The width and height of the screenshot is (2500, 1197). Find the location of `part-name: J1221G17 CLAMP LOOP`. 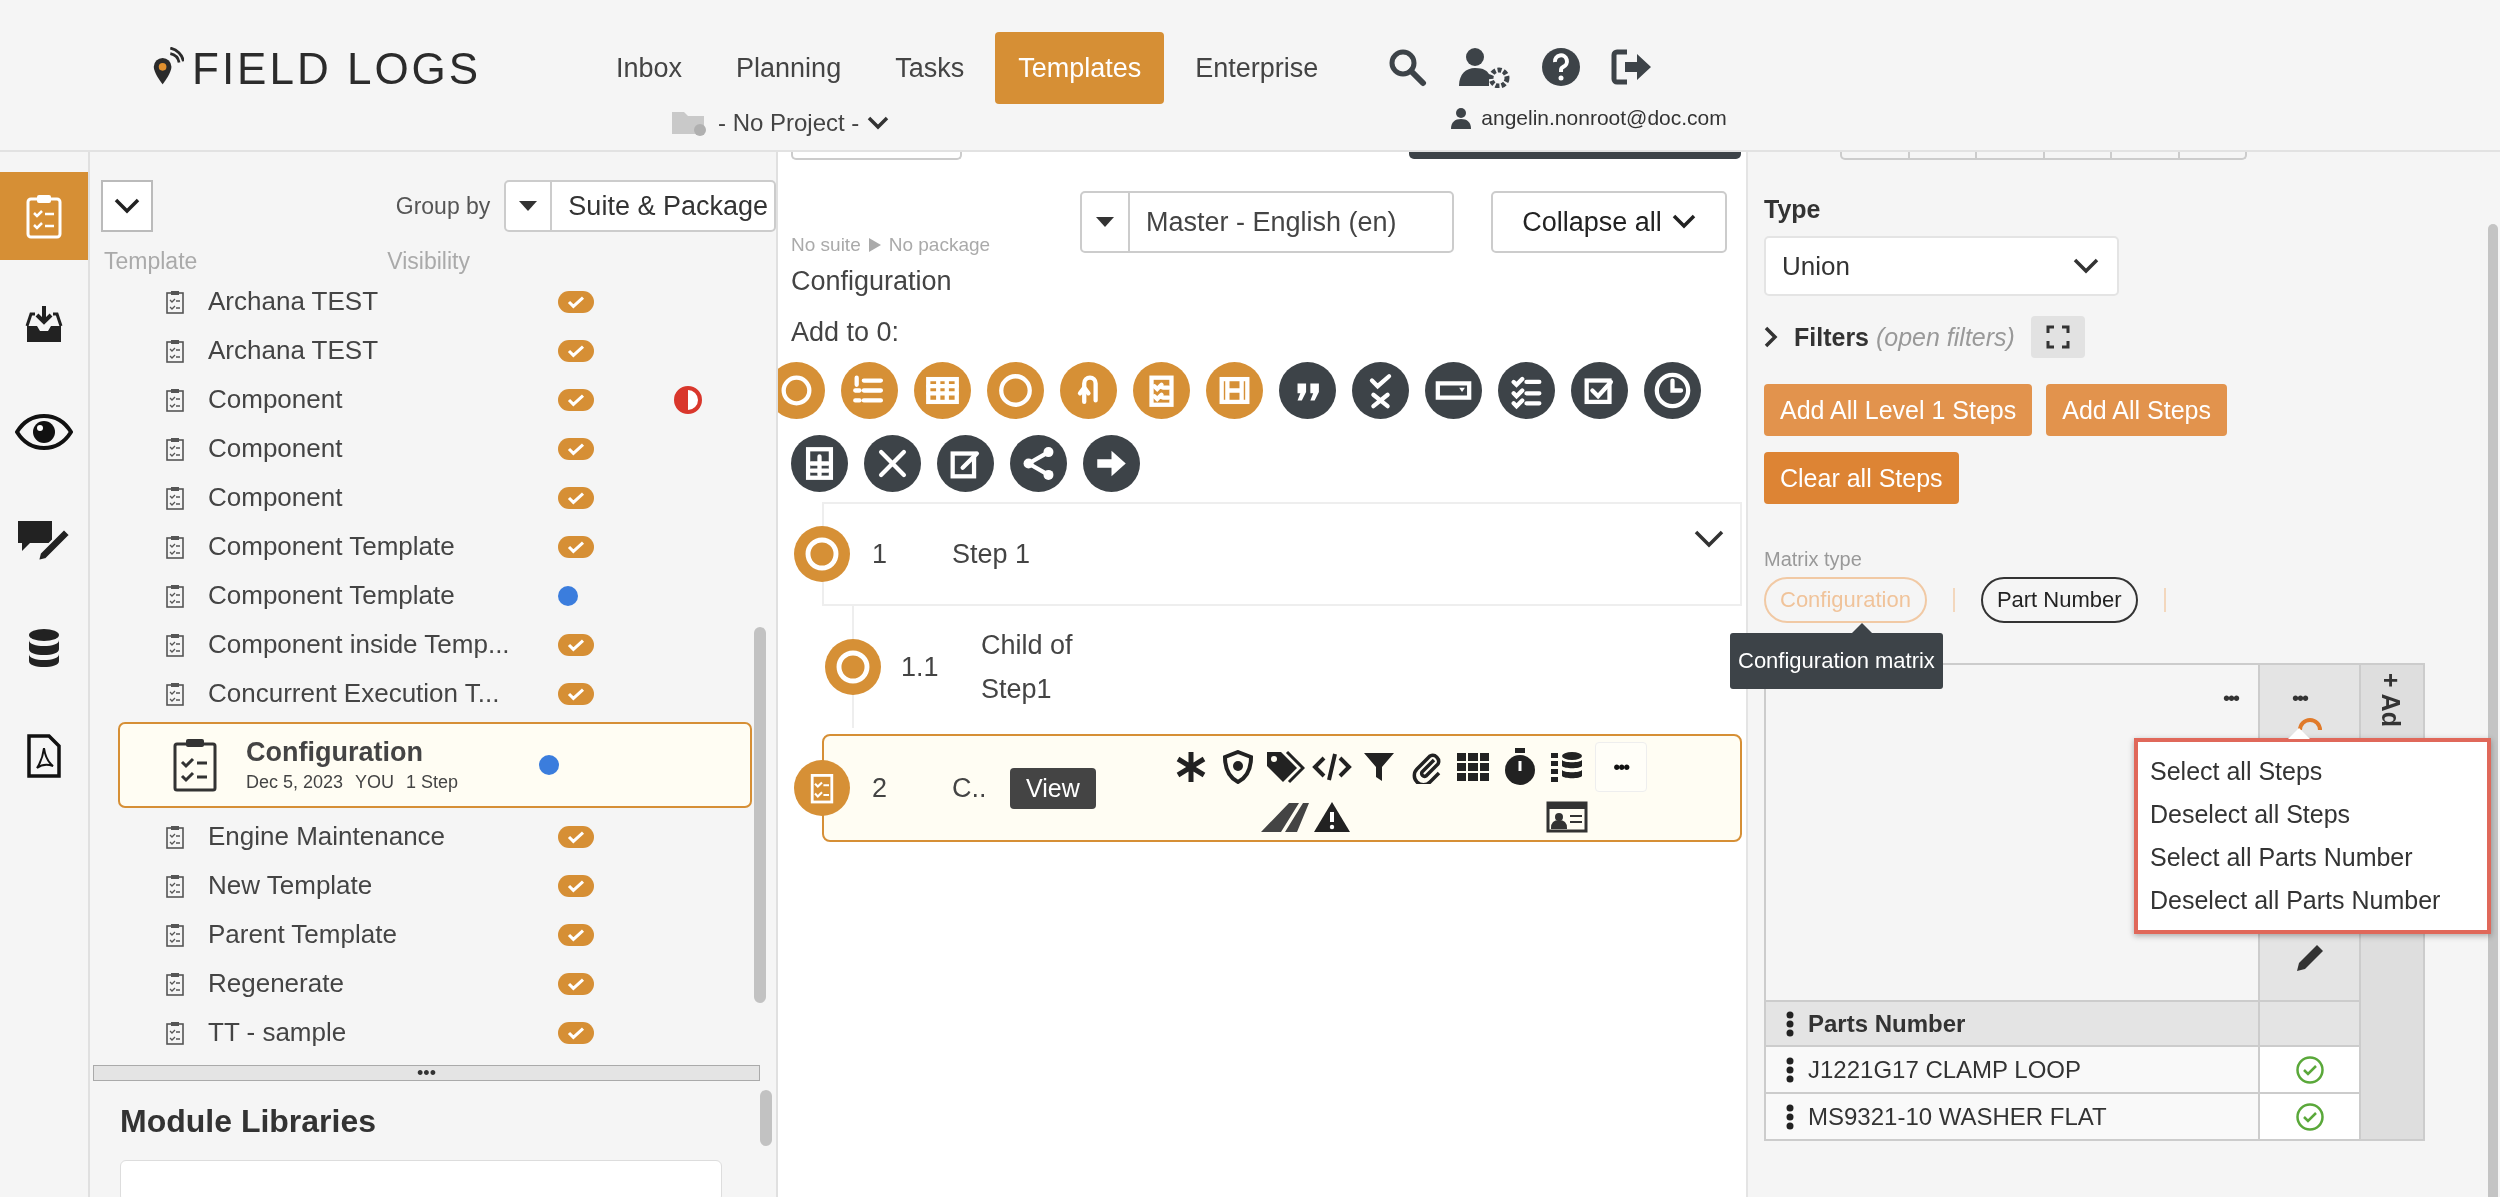

part-name: J1221G17 CLAMP LOOP is located at coordinates (1945, 1069).